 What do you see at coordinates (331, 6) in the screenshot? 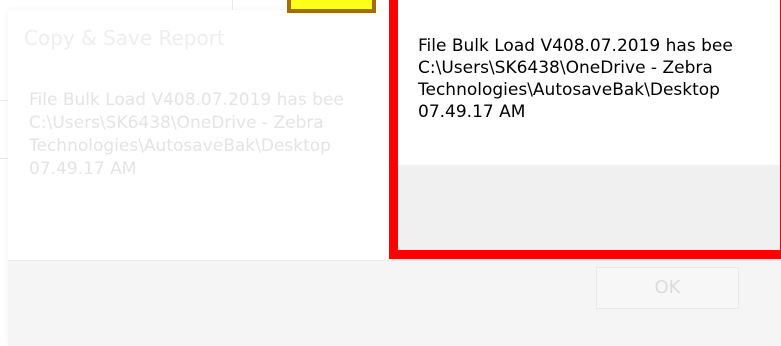
I see `highlight-box-yellow` at bounding box center [331, 6].